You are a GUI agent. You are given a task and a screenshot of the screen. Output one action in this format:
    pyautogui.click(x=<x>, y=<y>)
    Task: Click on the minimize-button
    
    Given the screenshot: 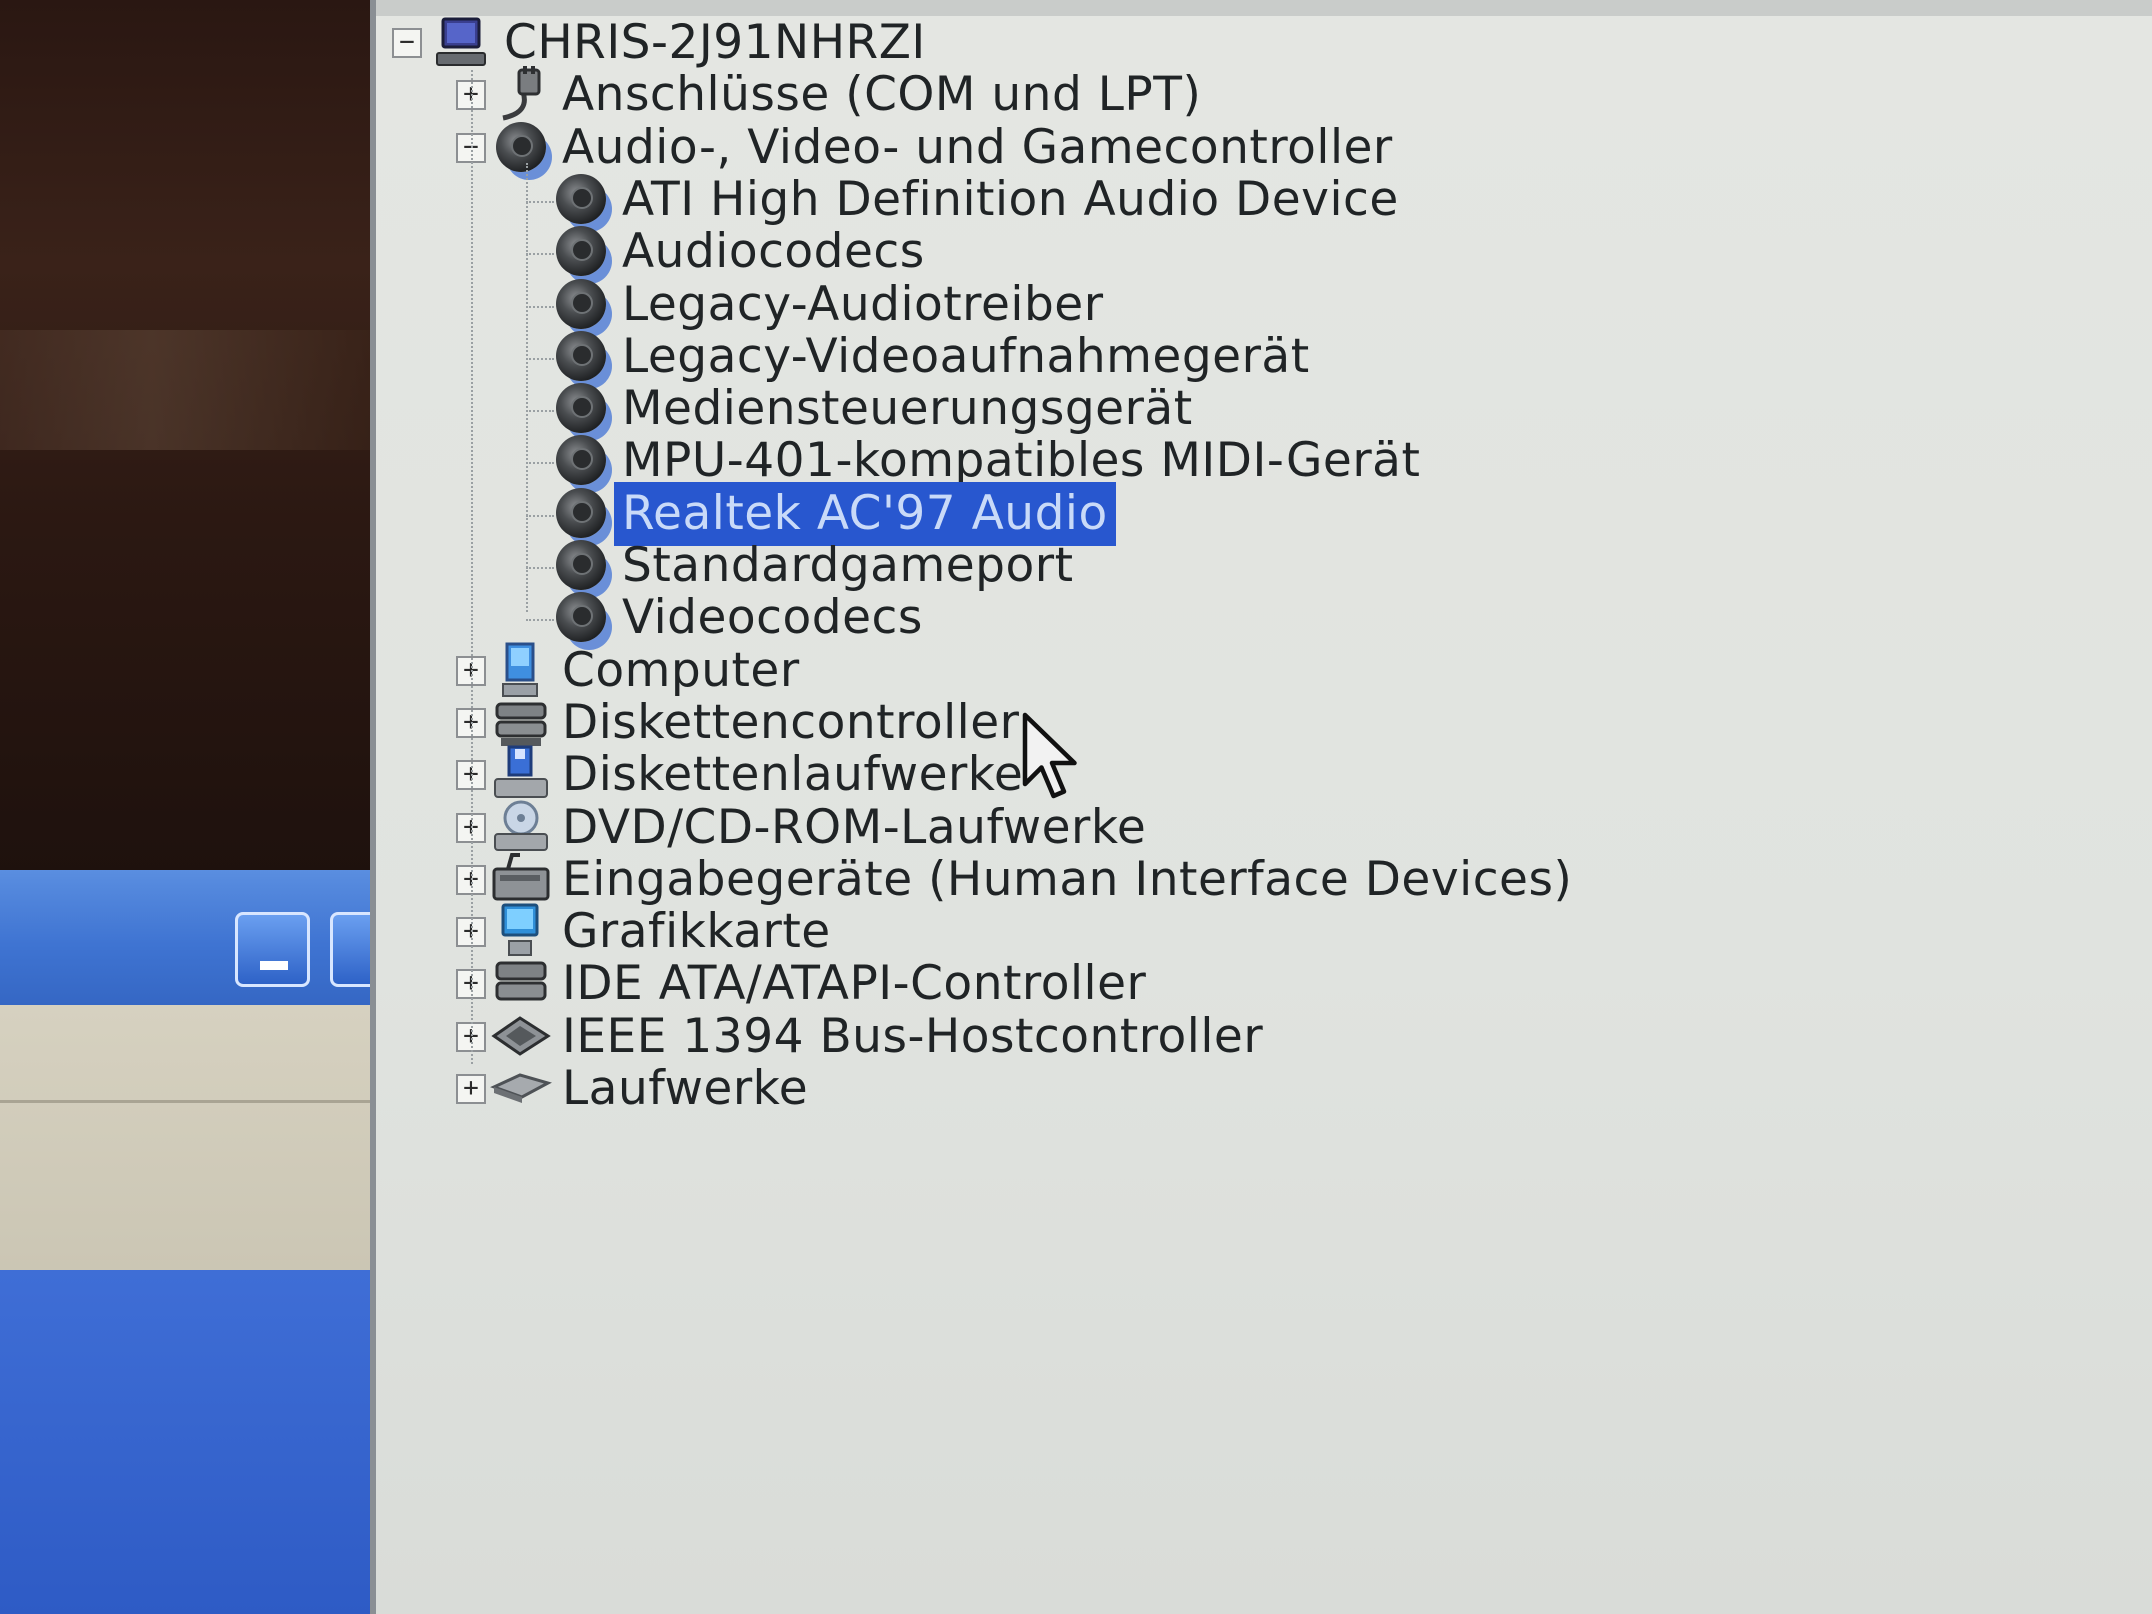 What is the action you would take?
    pyautogui.click(x=272, y=949)
    